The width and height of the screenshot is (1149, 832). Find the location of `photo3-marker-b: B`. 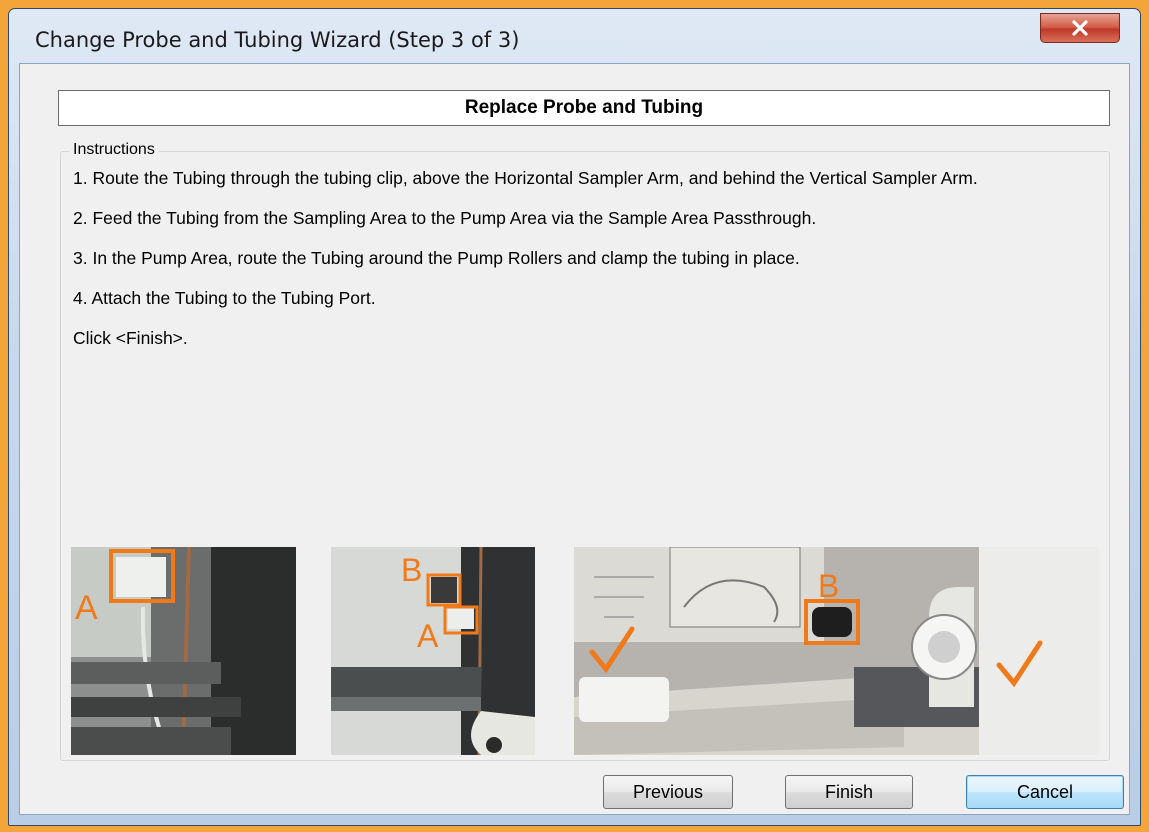

photo3-marker-b: B is located at coordinates (828, 586).